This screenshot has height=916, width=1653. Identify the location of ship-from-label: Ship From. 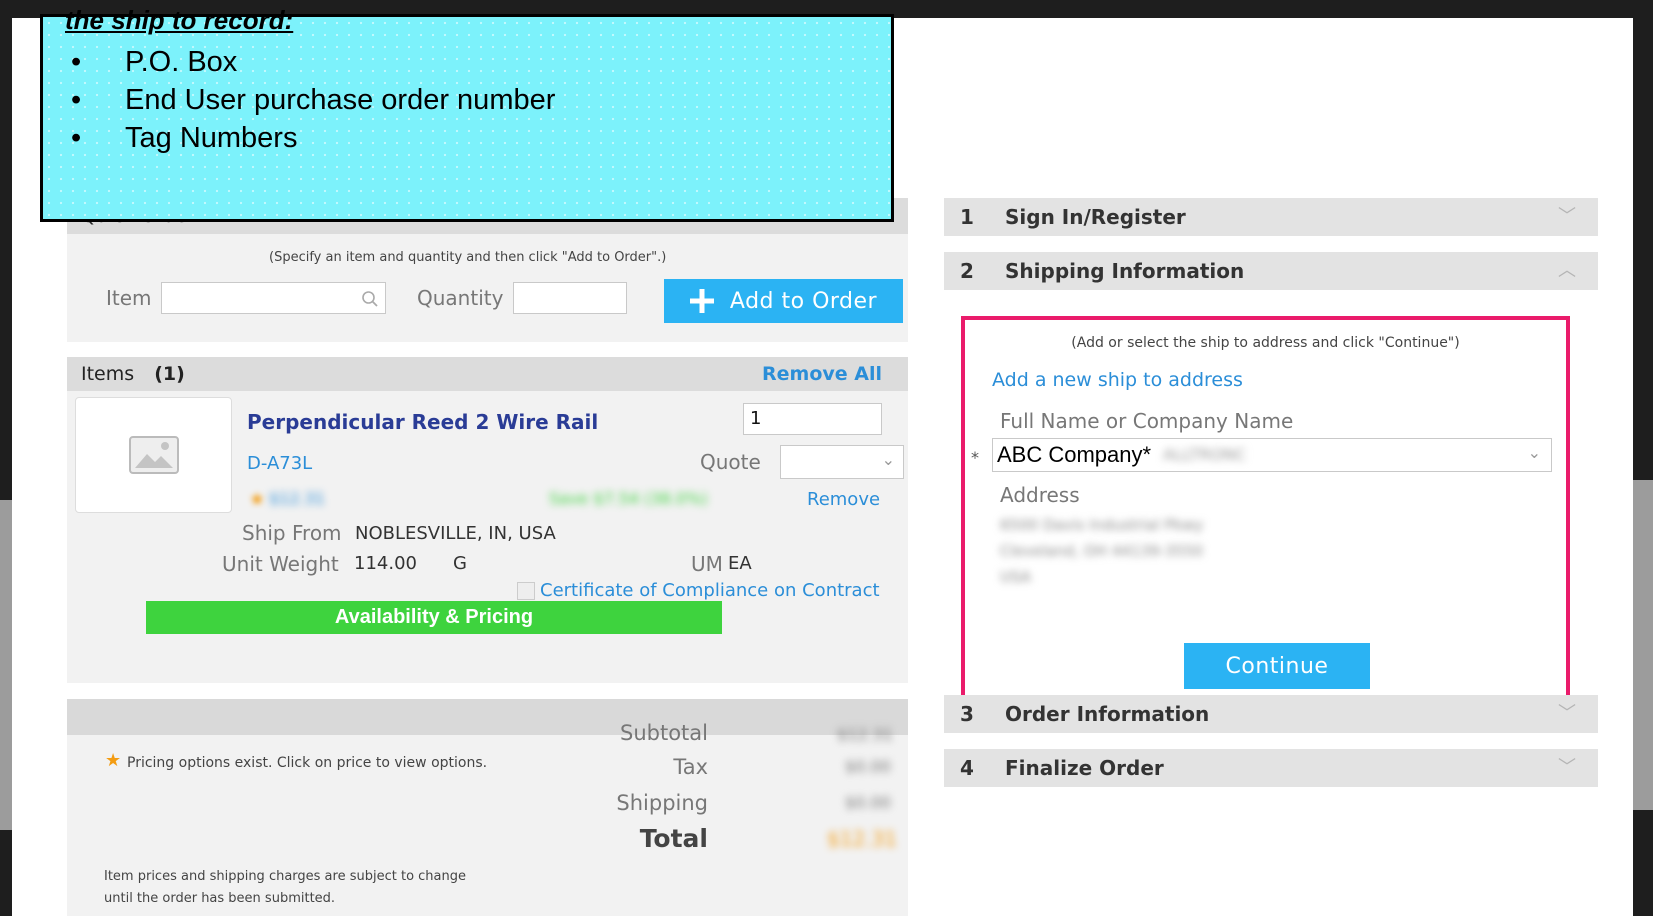
(292, 533).